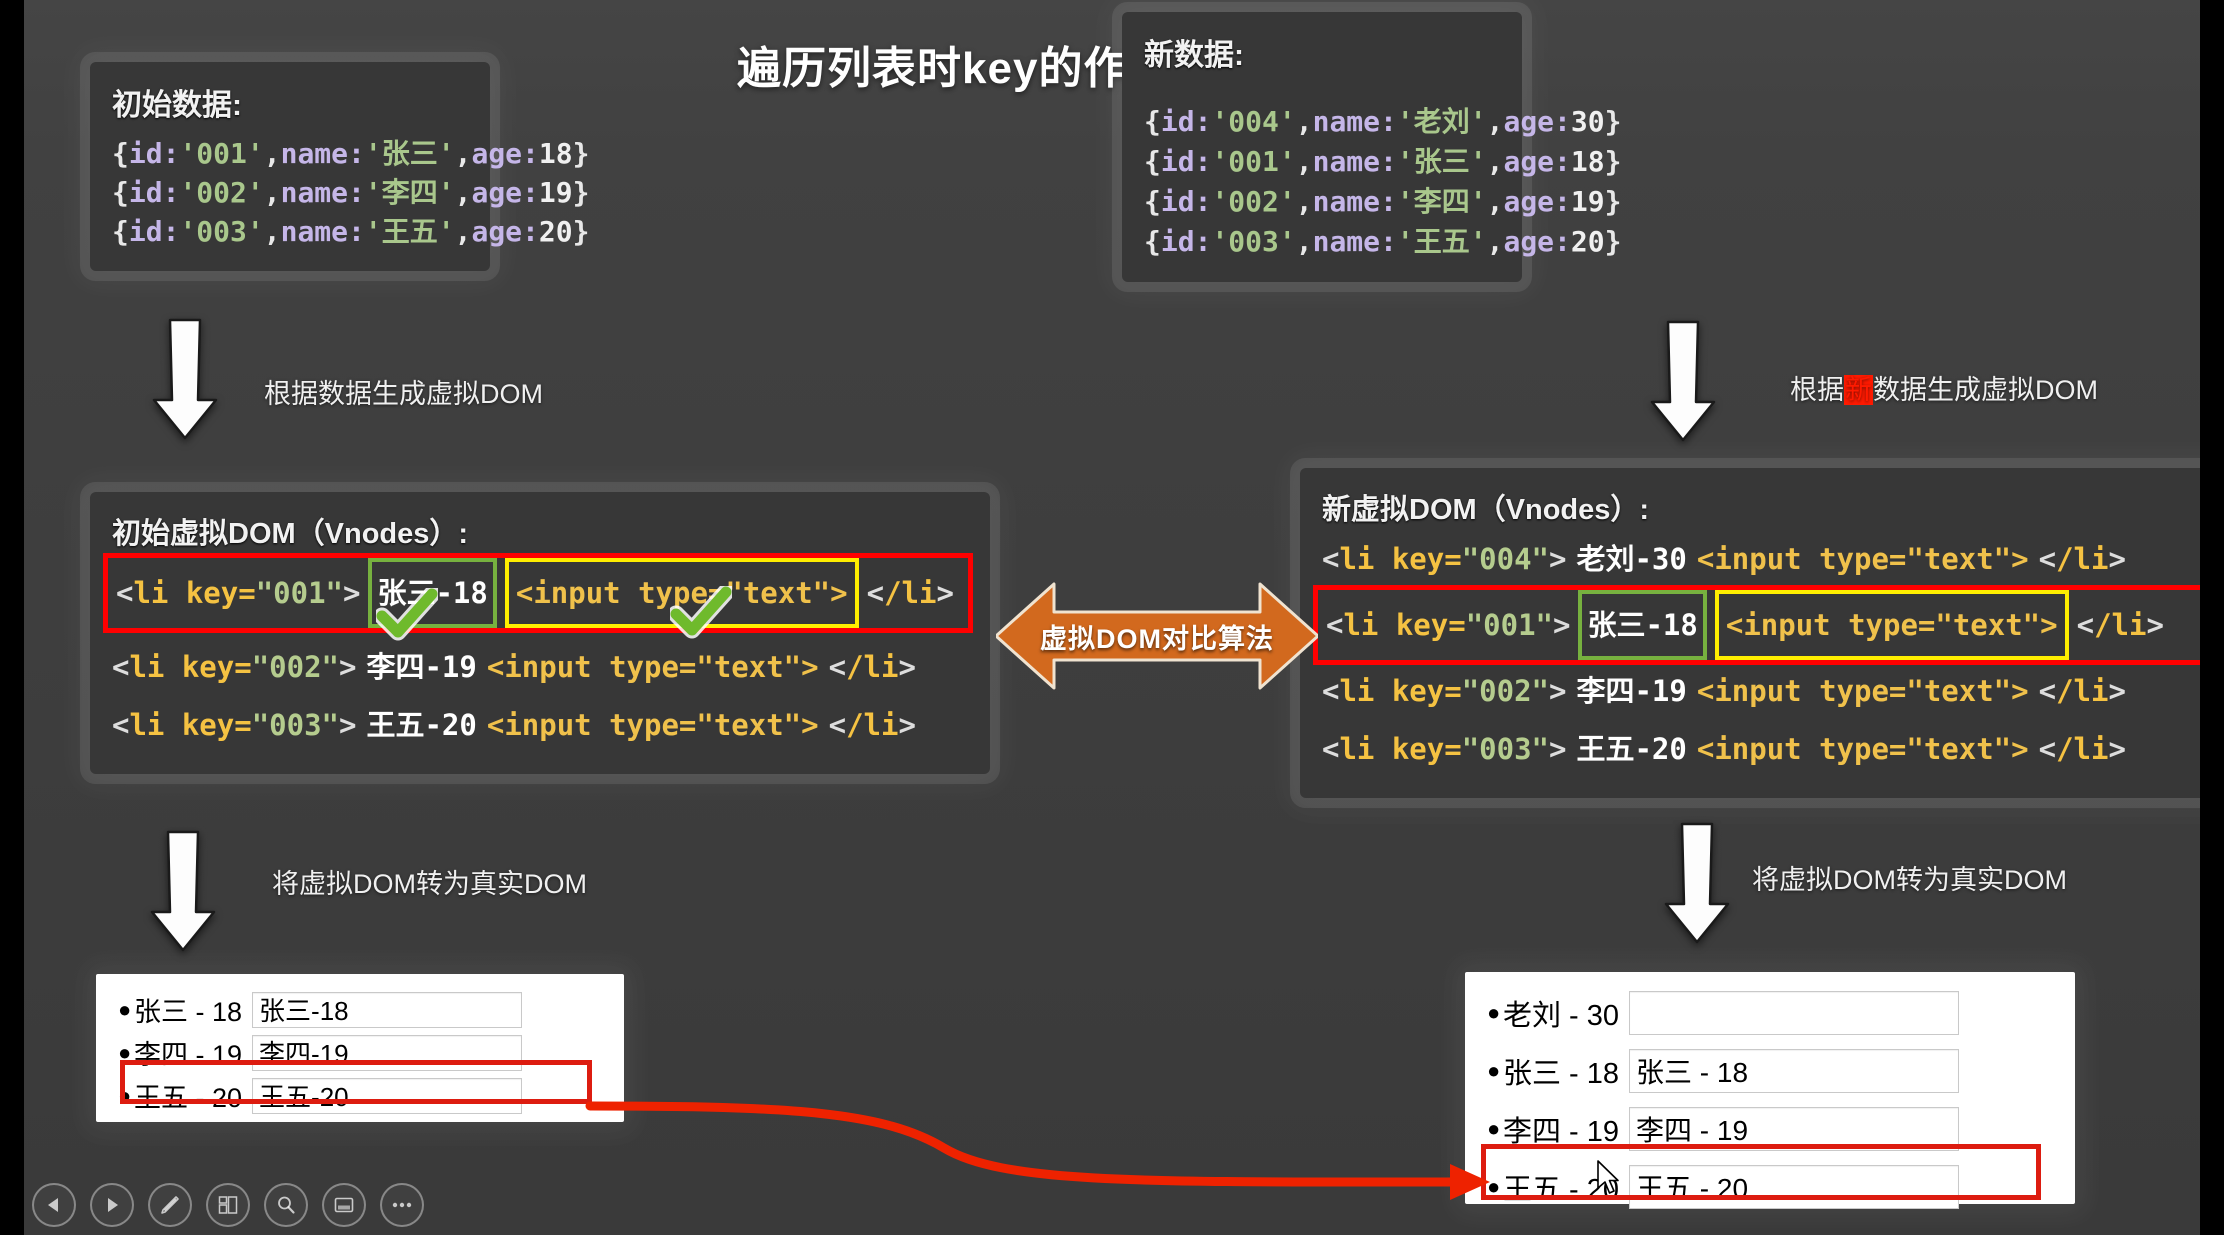 This screenshot has height=1235, width=2224. I want to click on to-real-left-label: 将虚拟DOM转为真实DOM, so click(429, 884).